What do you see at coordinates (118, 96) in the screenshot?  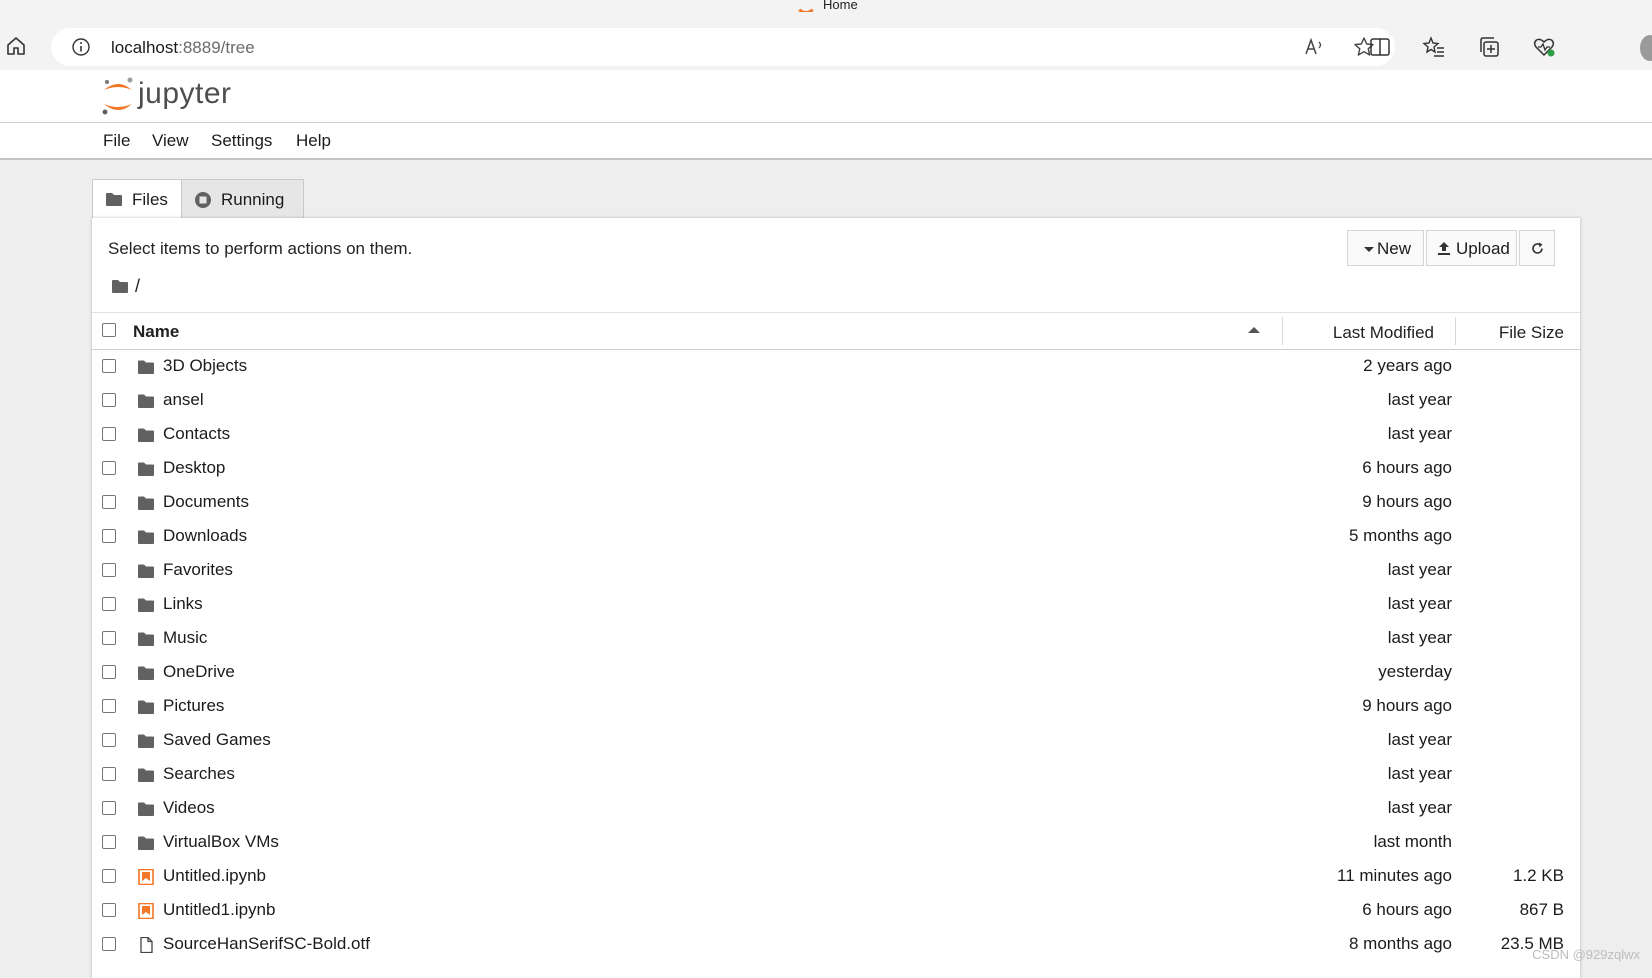 I see `jupyter-logo` at bounding box center [118, 96].